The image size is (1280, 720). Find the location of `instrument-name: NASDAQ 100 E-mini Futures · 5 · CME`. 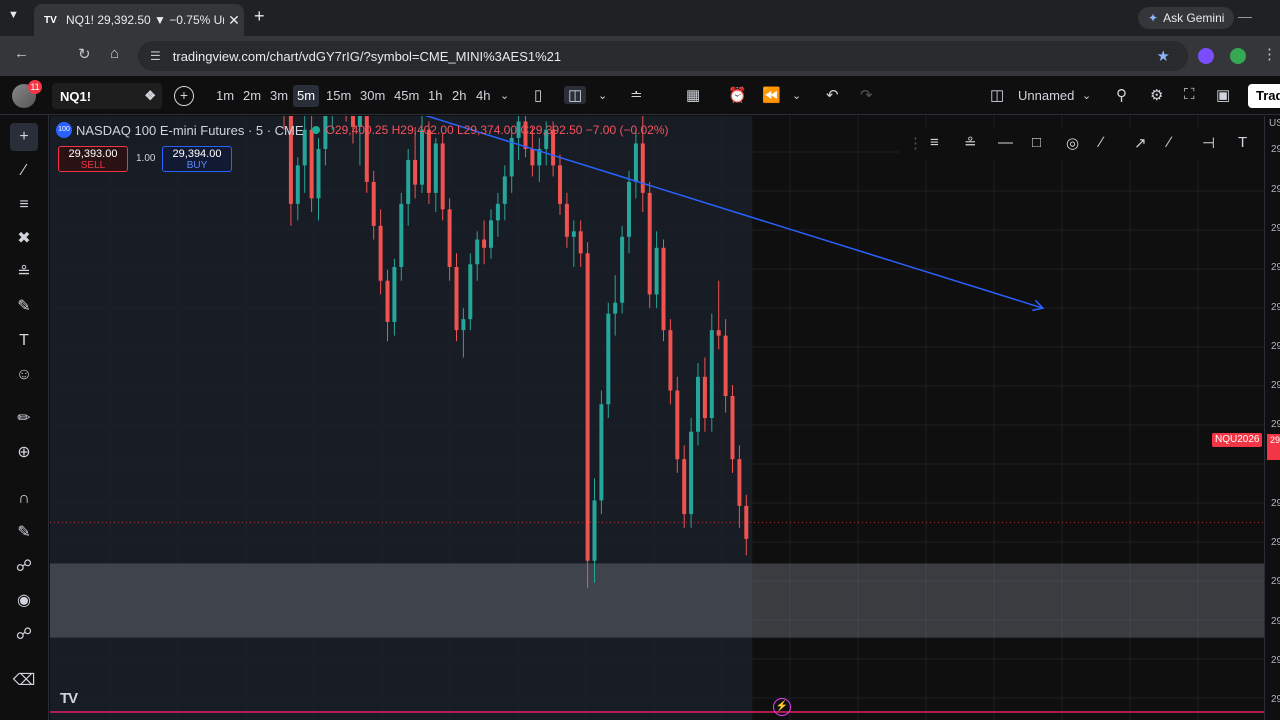

instrument-name: NASDAQ 100 E-mini Futures · 5 · CME is located at coordinates (190, 130).